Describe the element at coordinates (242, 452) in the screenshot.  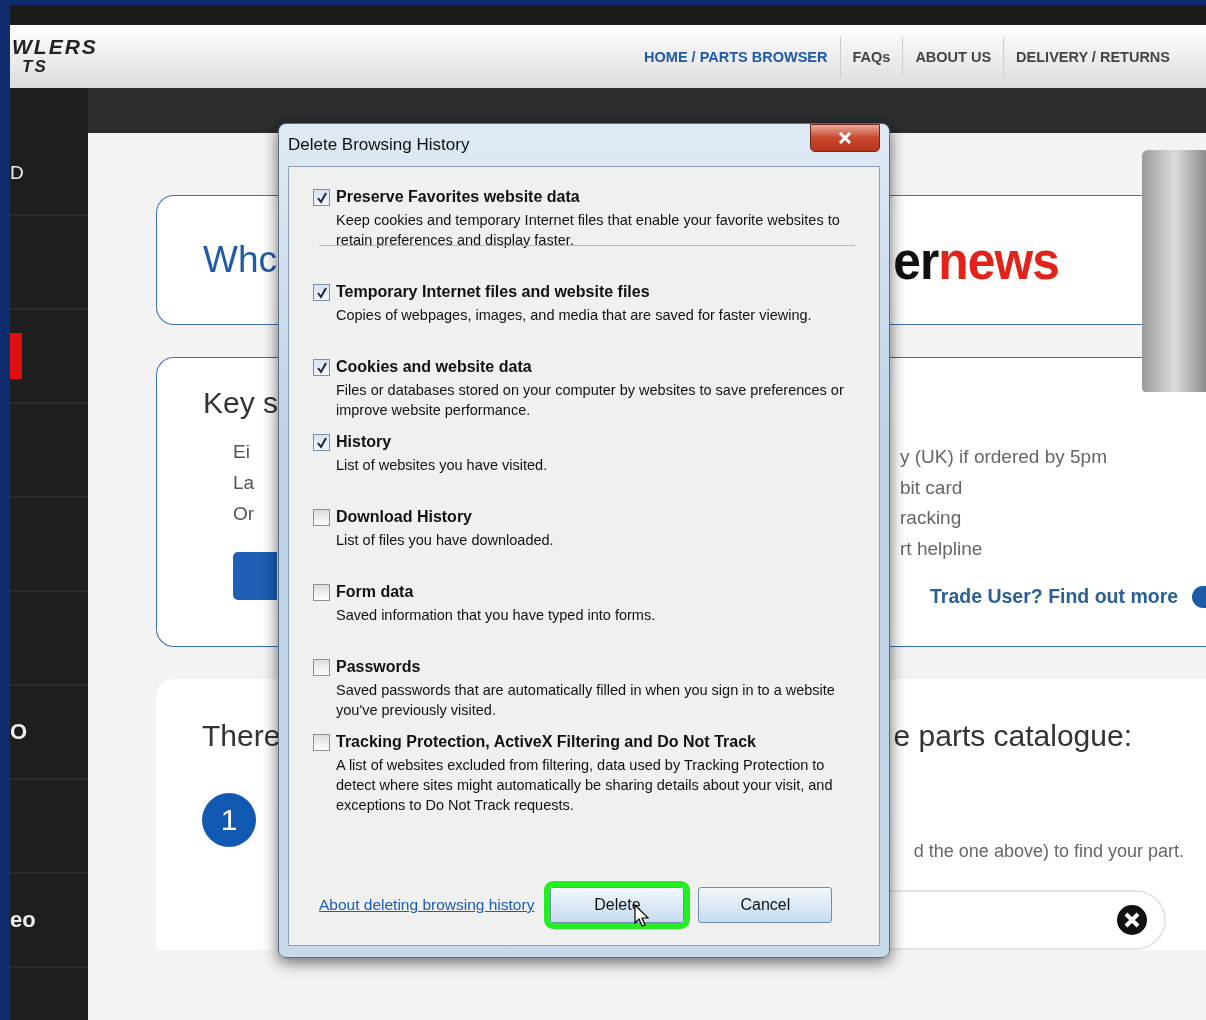
I see `feature-item: Ei` at that location.